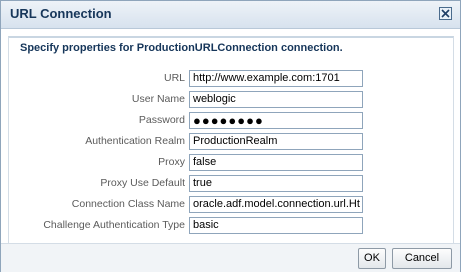  Describe the element at coordinates (114, 225) in the screenshot. I see `challenge-authentication-type-label: Challenge Authentication Type` at that location.